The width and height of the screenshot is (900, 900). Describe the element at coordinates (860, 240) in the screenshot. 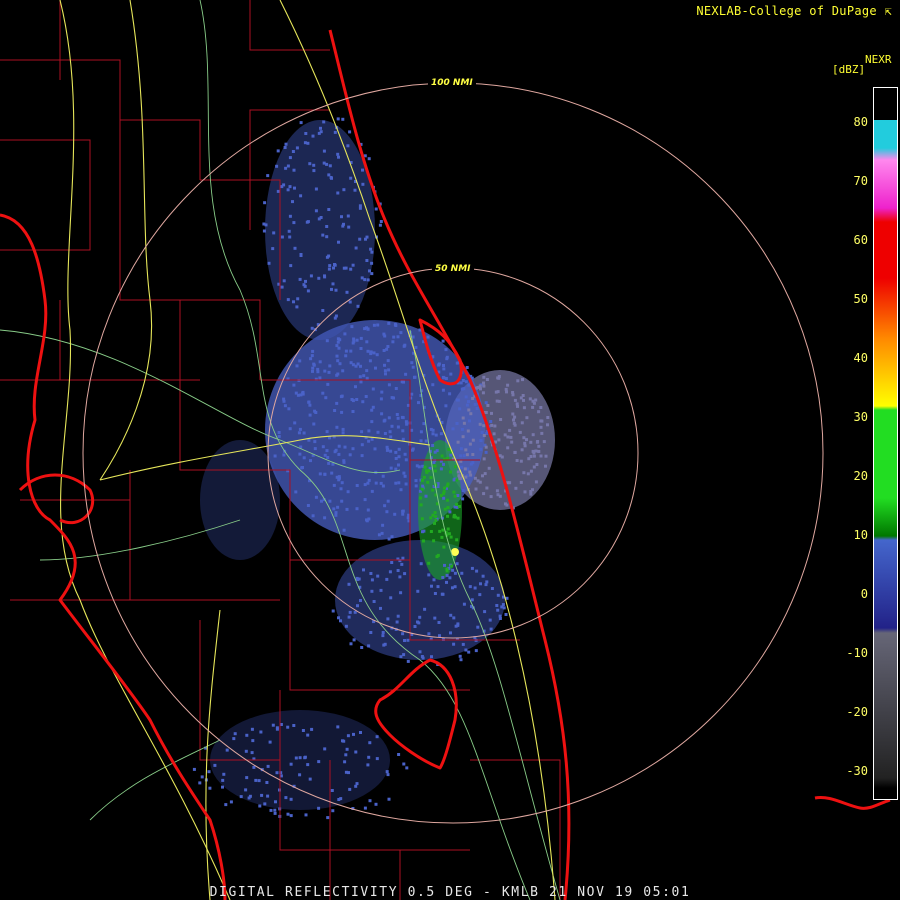

I see `dbz-tick-60: 60` at that location.